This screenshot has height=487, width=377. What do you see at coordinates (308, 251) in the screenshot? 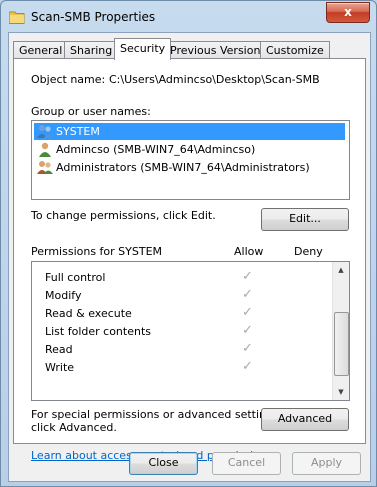
I see `deny-header: Deny` at bounding box center [308, 251].